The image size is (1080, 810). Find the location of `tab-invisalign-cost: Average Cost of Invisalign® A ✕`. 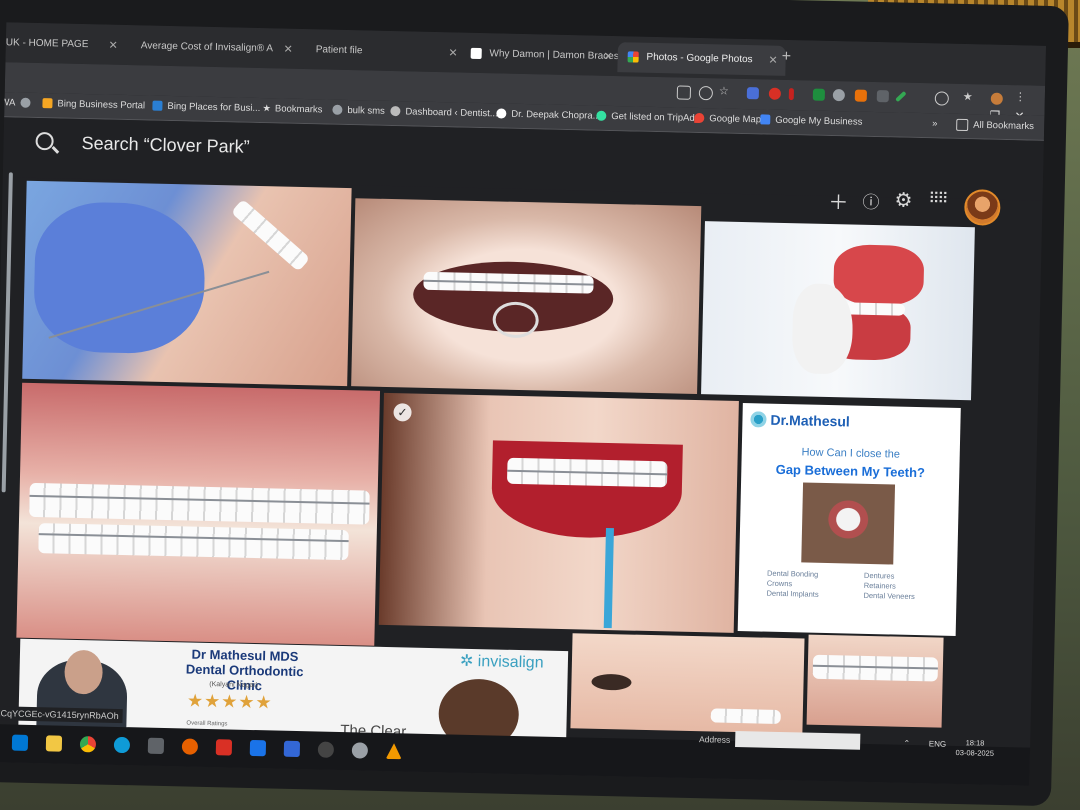

tab-invisalign-cost: Average Cost of Invisalign® A ✕ is located at coordinates (215, 48).